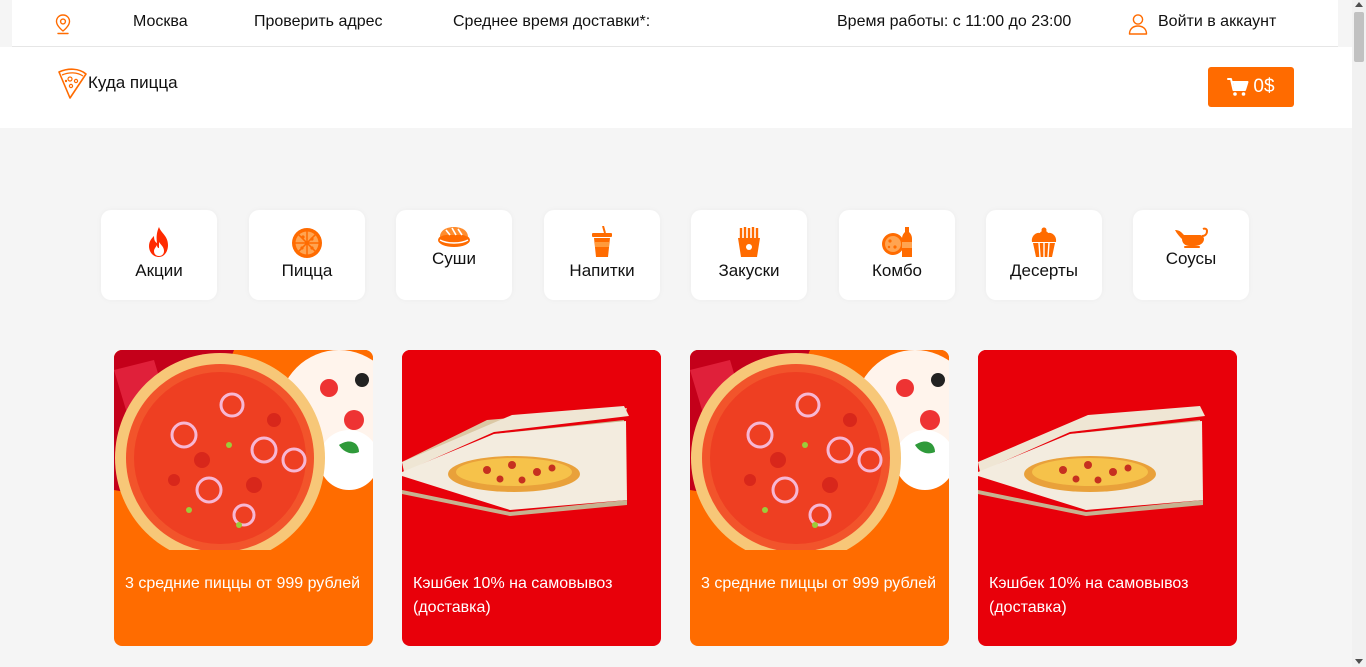  I want to click on drink-icon, so click(602, 242).